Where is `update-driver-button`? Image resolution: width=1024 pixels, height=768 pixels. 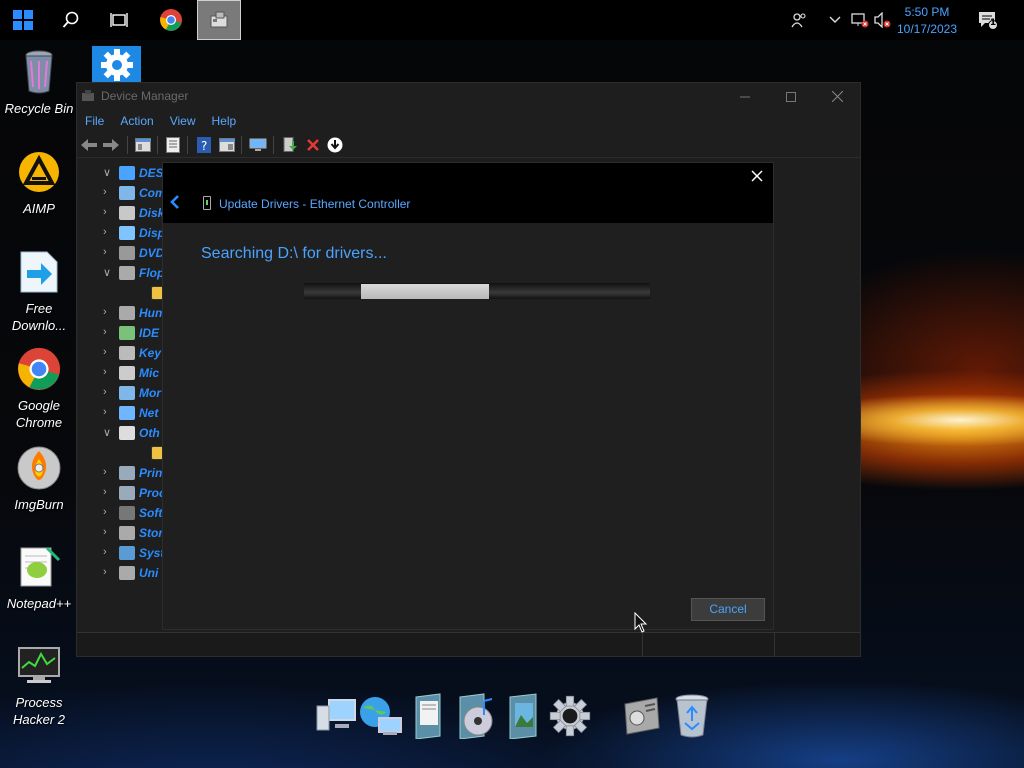 update-driver-button is located at coordinates (290, 145).